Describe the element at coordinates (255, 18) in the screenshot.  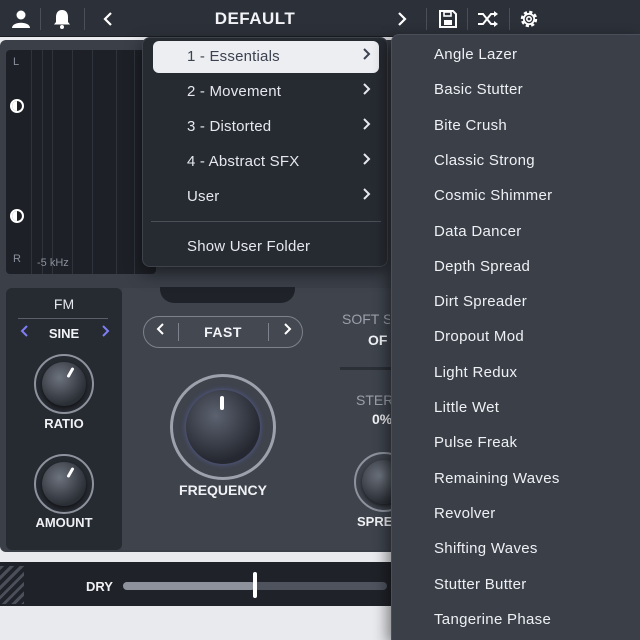
I see `preset-name: DEFAULT` at that location.